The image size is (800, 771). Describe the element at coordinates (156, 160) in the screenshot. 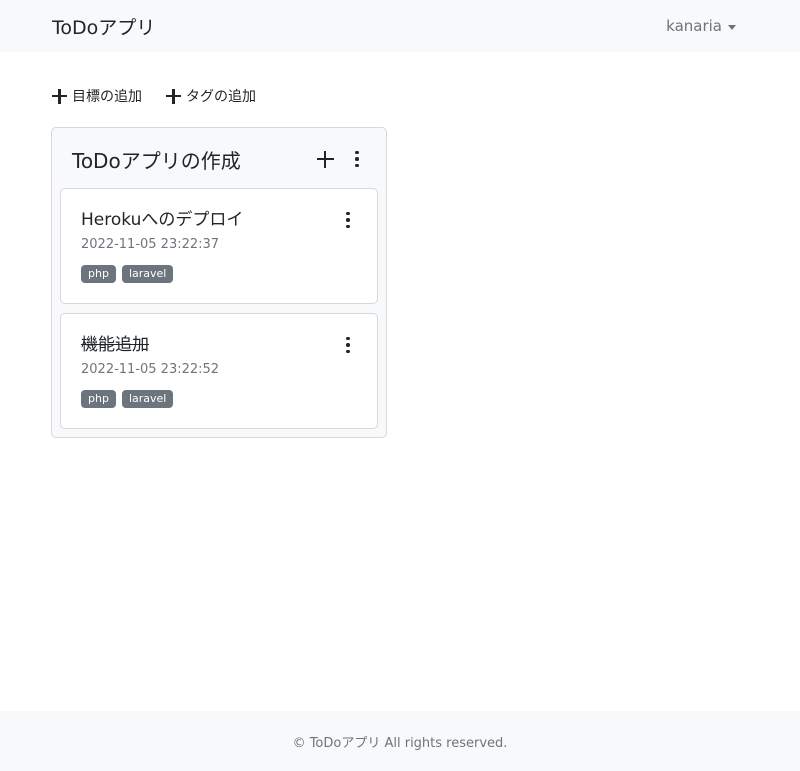

I see `goal-title: ToDoアプリの作成` at that location.